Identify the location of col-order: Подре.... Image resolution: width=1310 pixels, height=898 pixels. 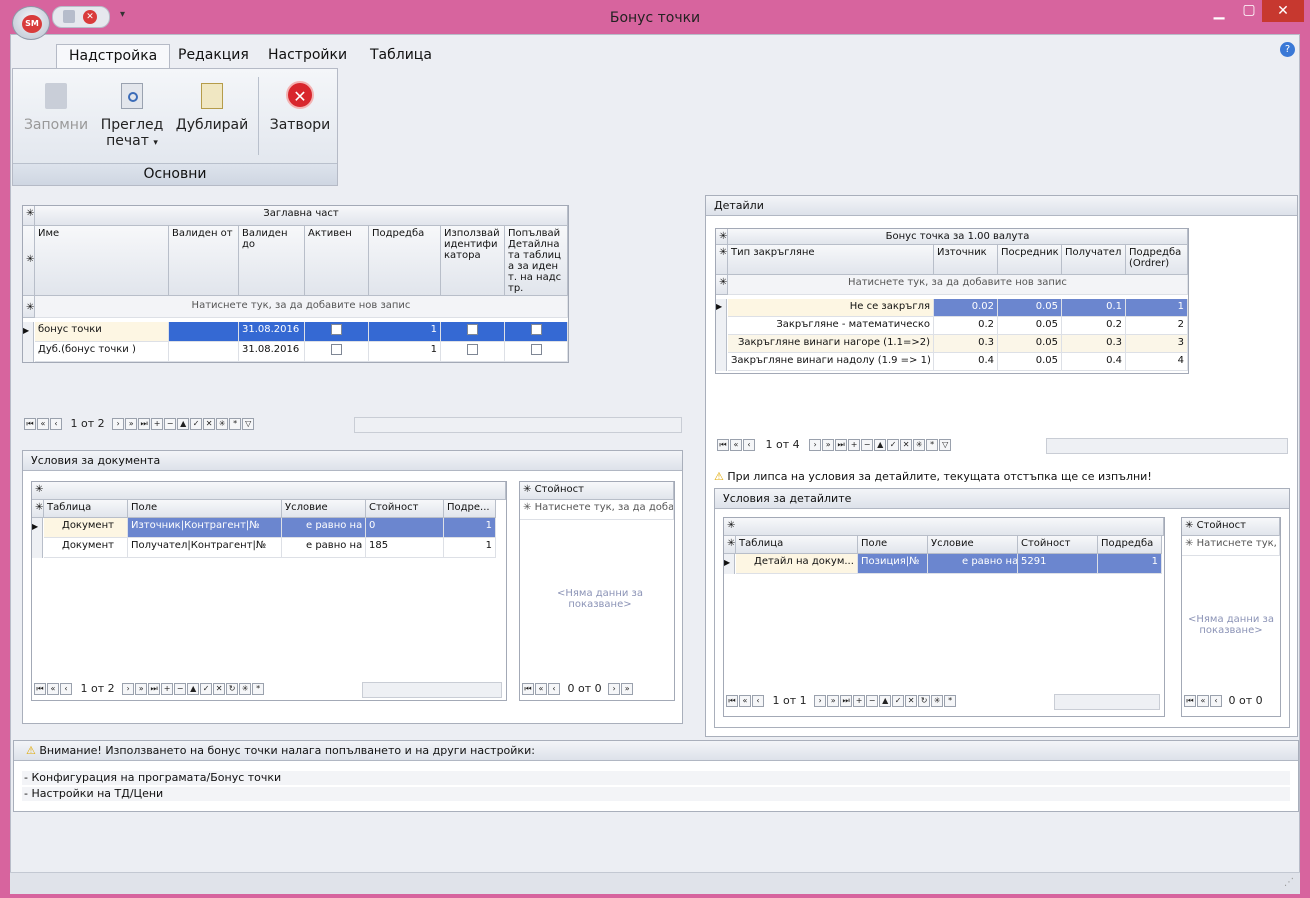
(470, 509).